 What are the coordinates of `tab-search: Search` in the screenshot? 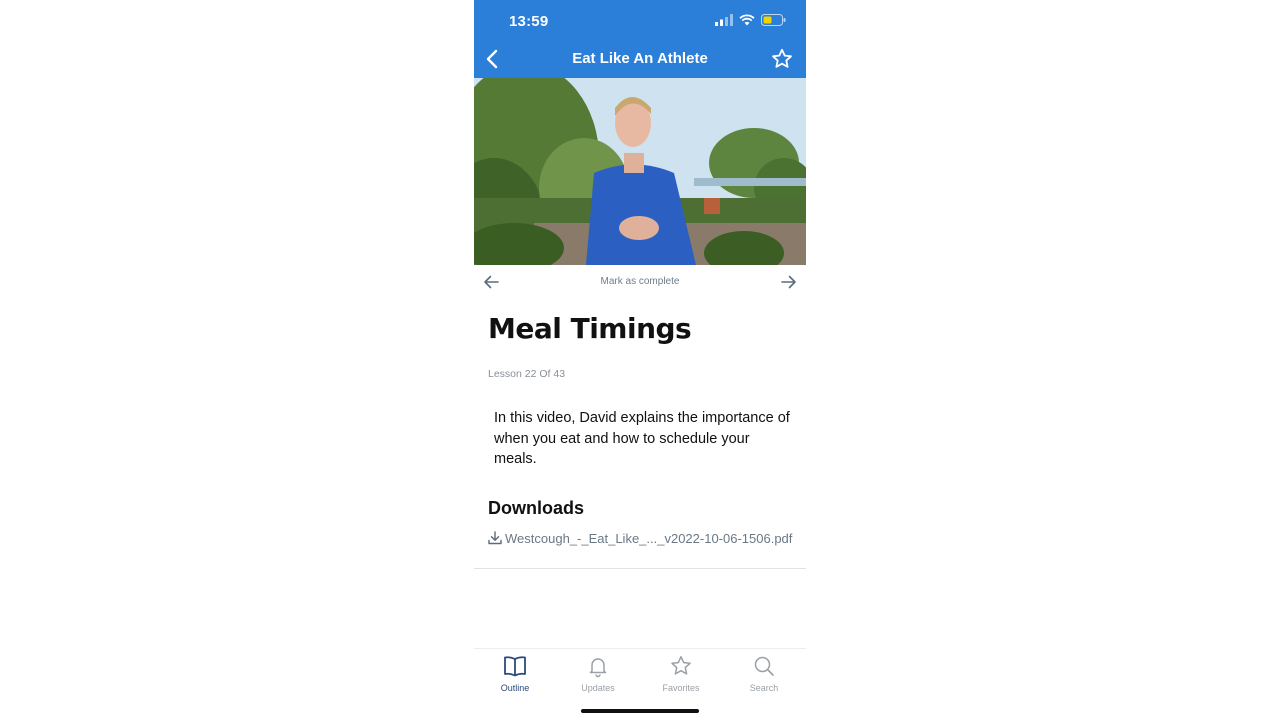 It's located at (764, 673).